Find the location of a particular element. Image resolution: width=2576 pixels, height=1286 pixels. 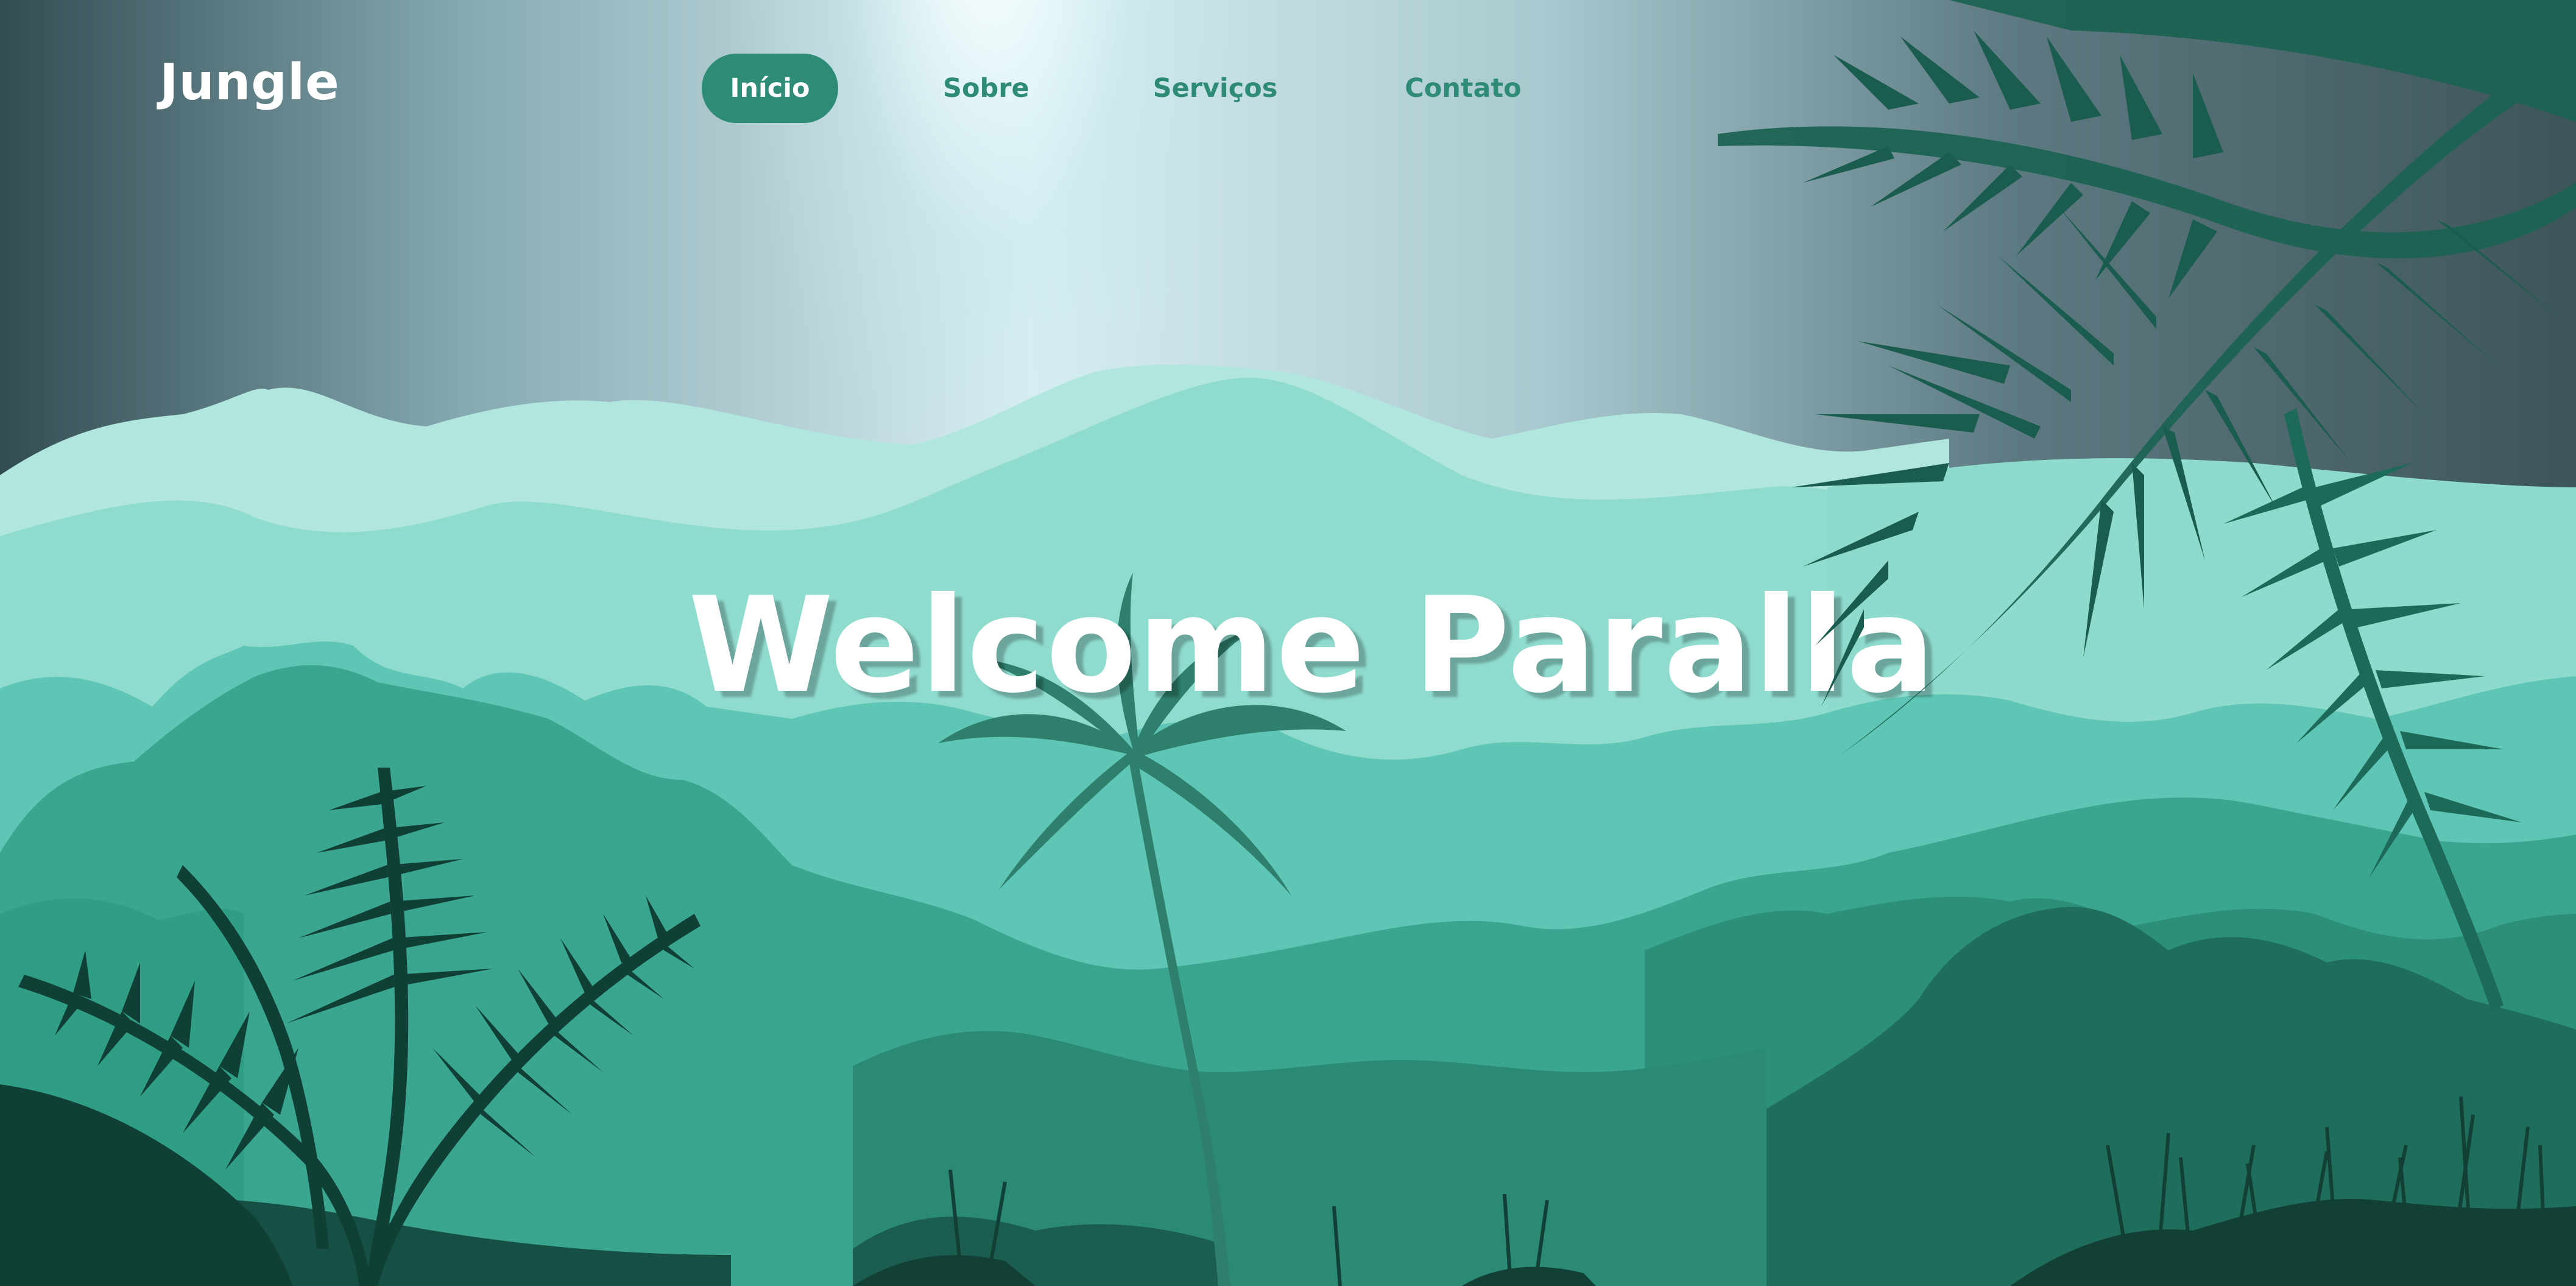

logo: Jungle is located at coordinates (250, 82).